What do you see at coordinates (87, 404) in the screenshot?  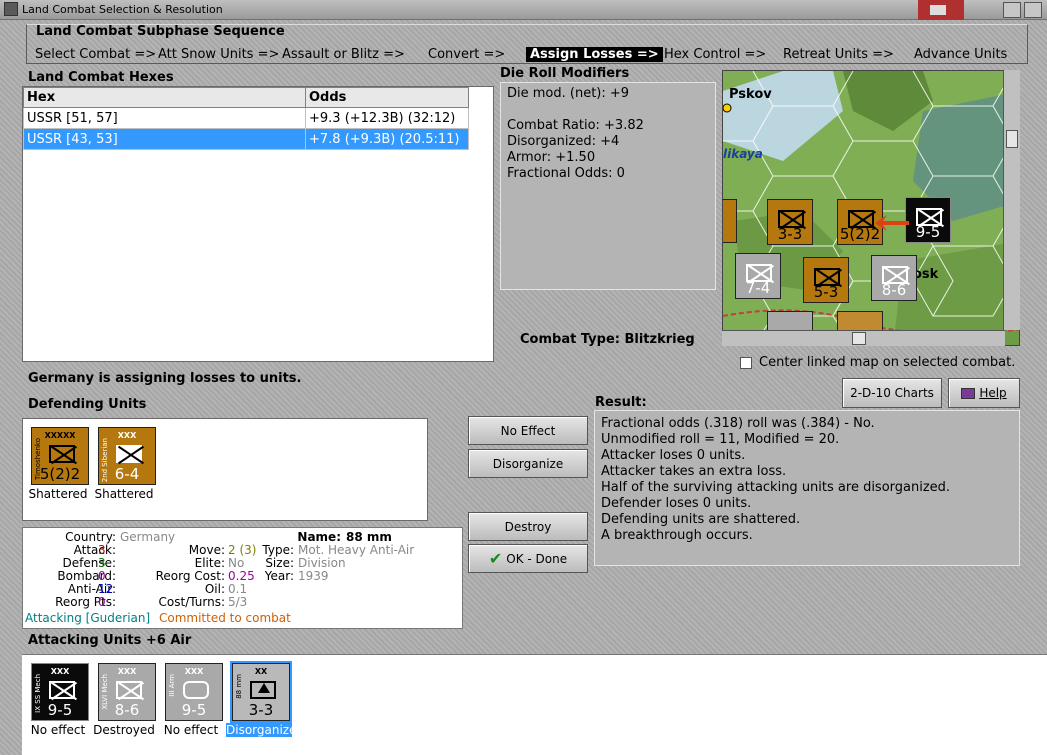 I see `defending-units-header: Defending Units` at bounding box center [87, 404].